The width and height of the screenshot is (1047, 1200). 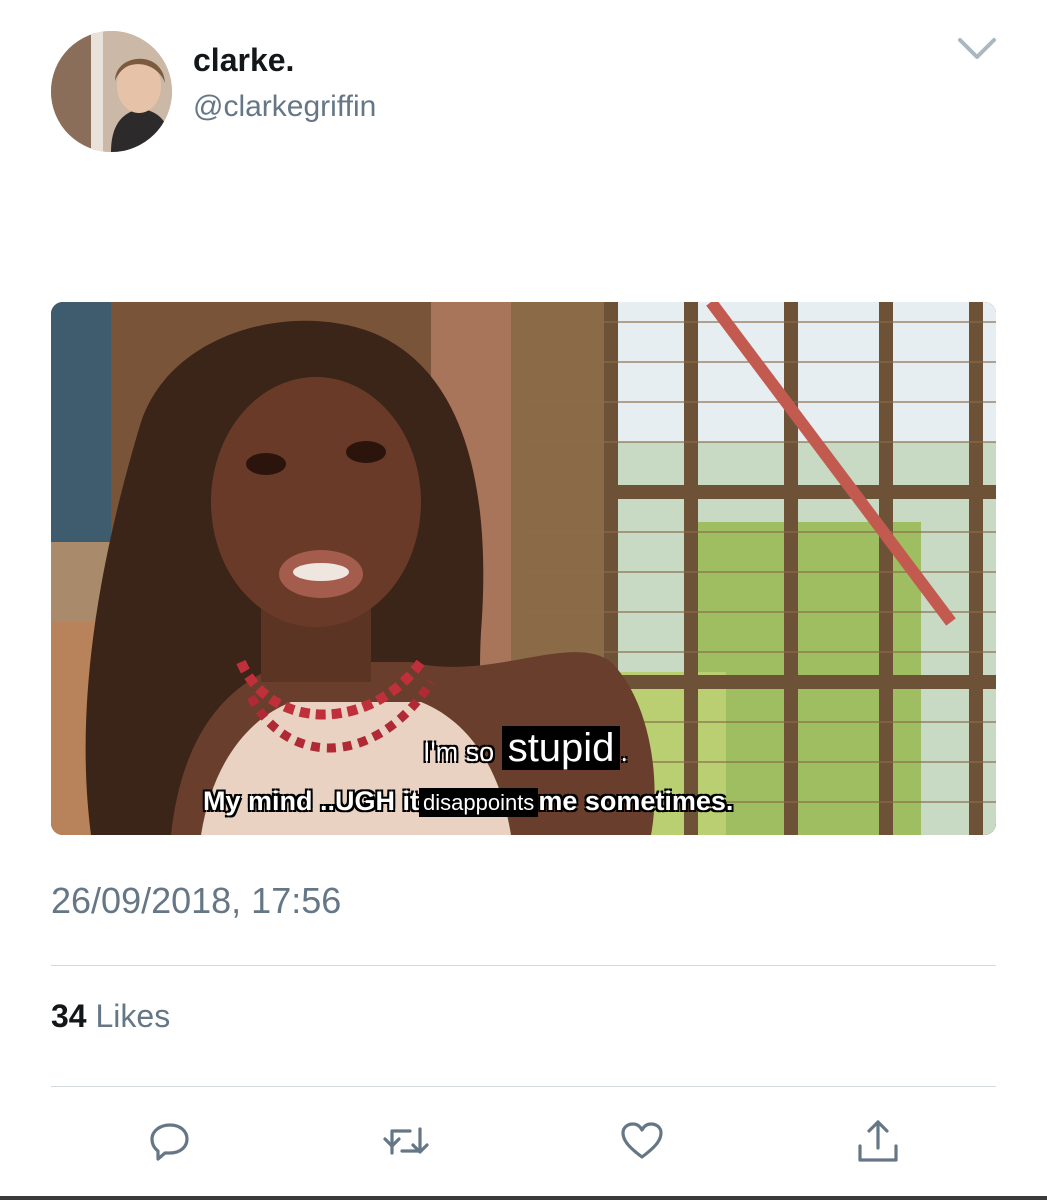 I want to click on chevron-down-icon, so click(x=977, y=49).